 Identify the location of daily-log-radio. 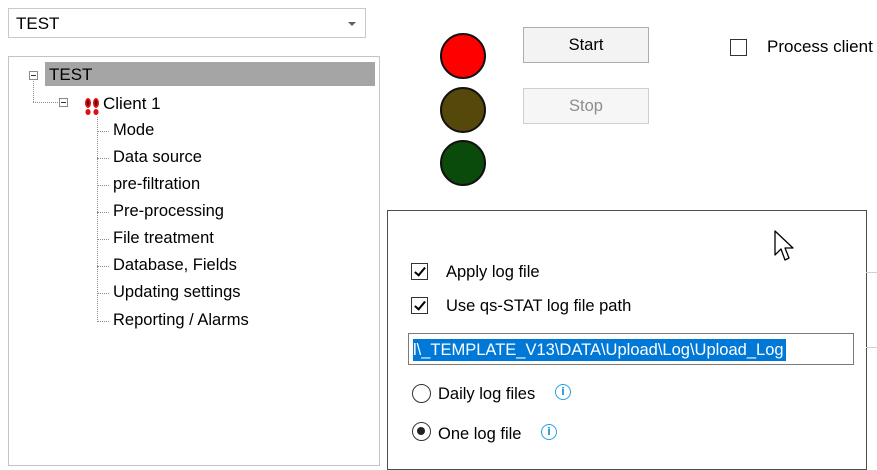
(421, 393).